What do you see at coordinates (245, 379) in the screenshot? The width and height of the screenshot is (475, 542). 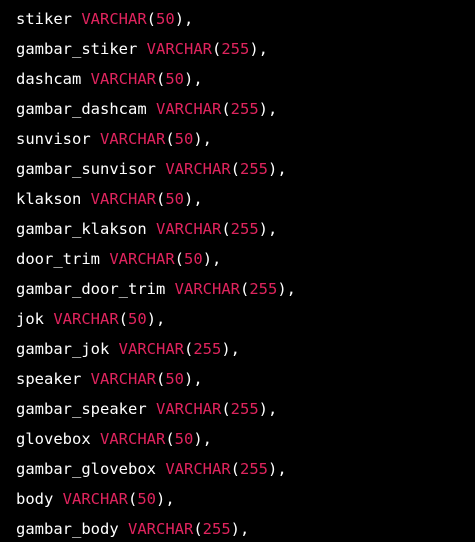 I see `code-line: speaker VARCHAR(50),` at bounding box center [245, 379].